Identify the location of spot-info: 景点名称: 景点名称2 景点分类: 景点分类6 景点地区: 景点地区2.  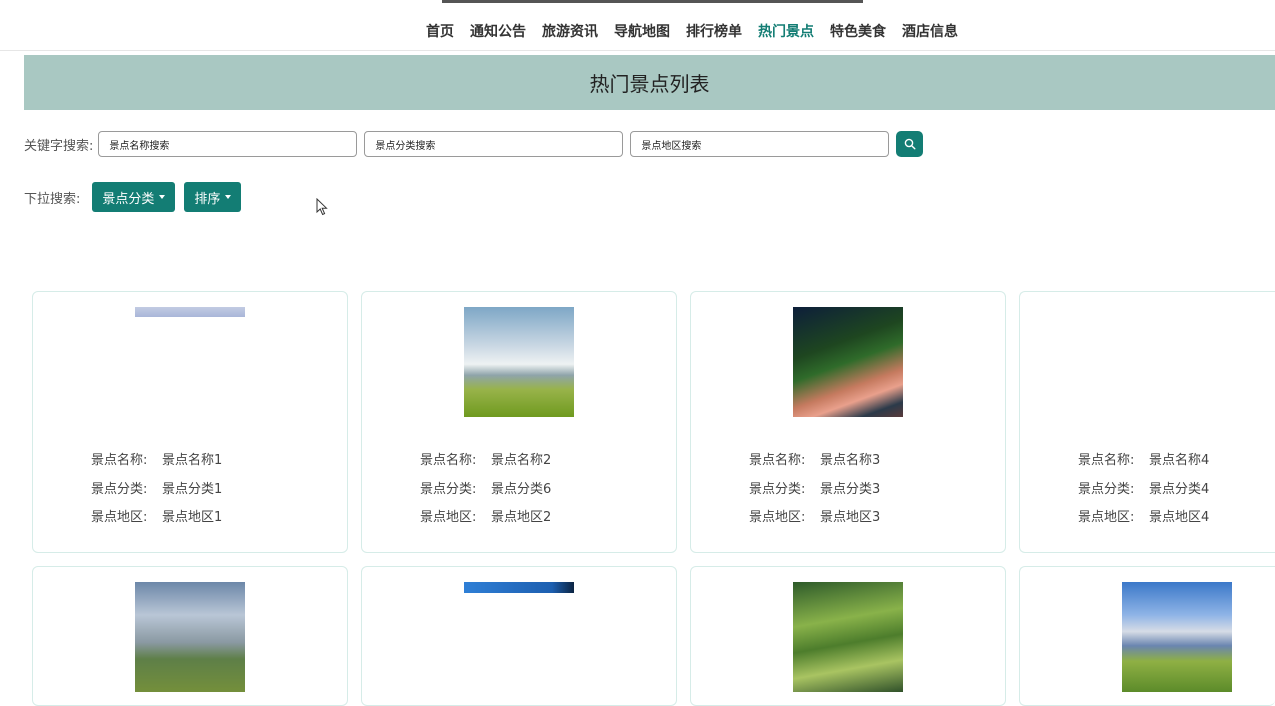
(485, 492).